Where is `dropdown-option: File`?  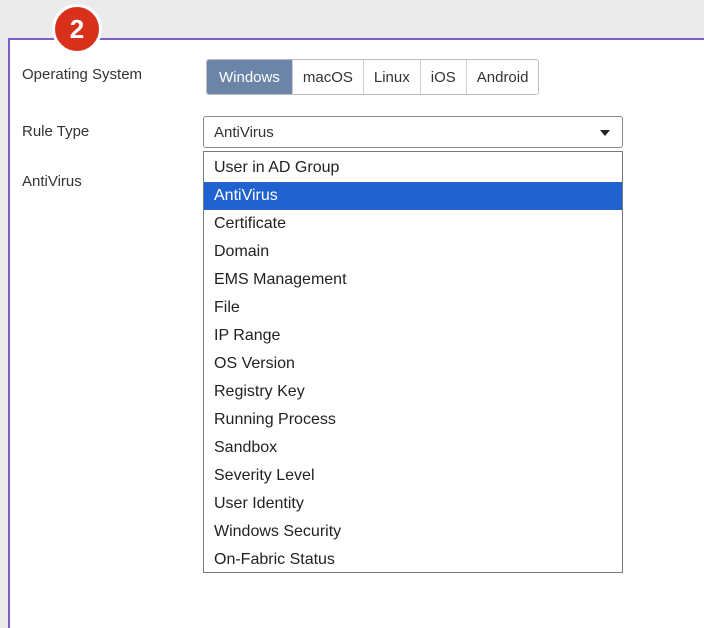 dropdown-option: File is located at coordinates (413, 308).